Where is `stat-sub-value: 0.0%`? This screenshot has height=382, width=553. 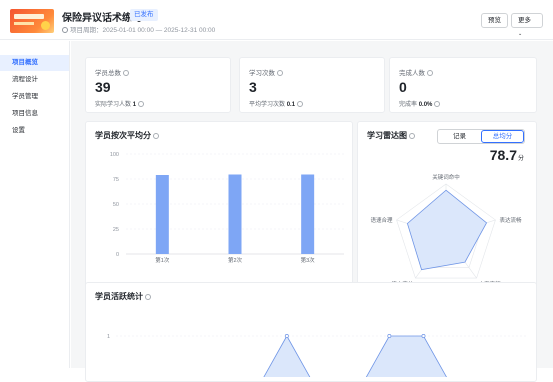
stat-sub-value: 0.0% is located at coordinates (425, 105).